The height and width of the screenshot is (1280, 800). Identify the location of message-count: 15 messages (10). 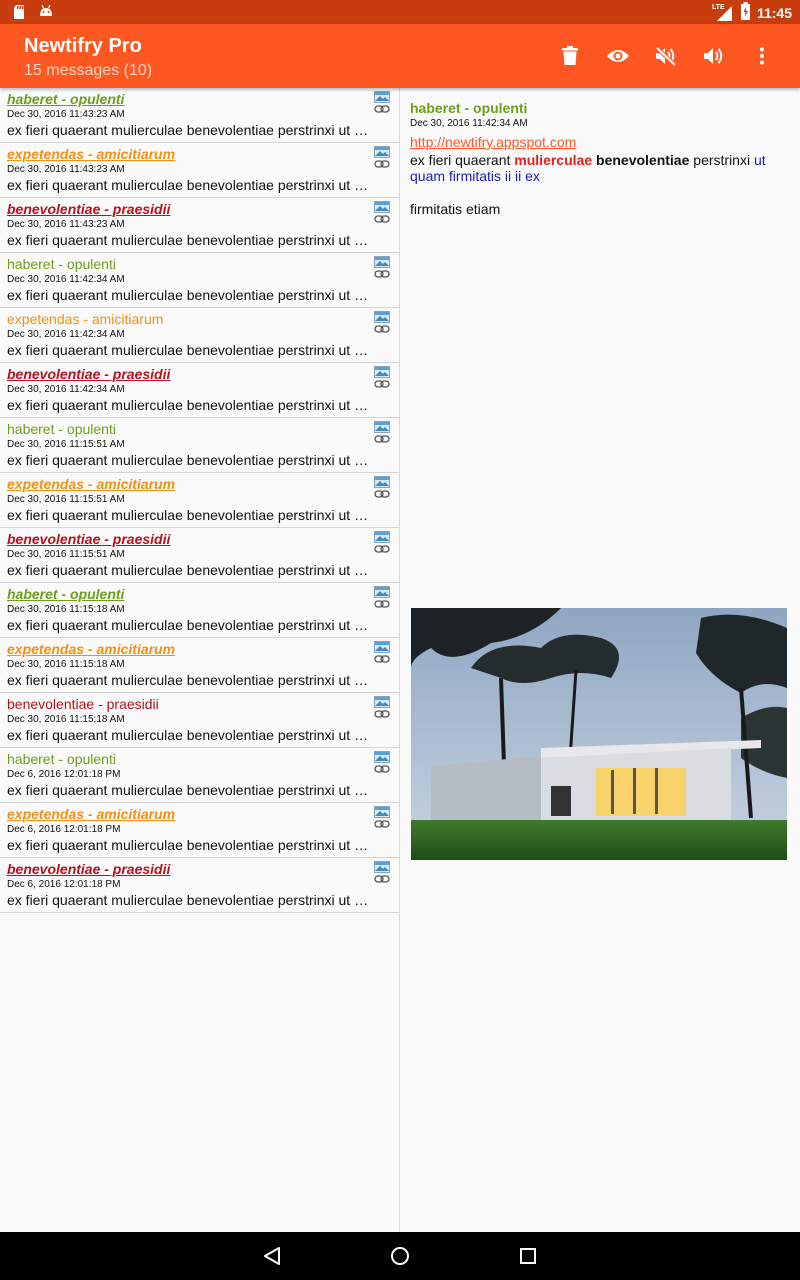
(88, 70).